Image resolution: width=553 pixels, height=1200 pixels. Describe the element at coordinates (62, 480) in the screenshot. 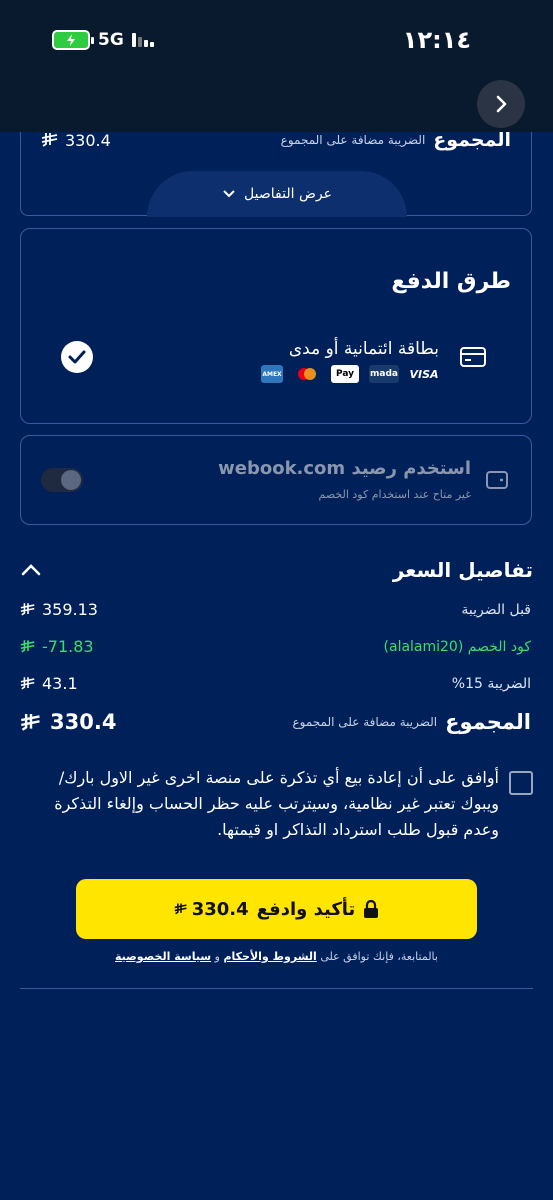

I see `wallet-toggle` at that location.